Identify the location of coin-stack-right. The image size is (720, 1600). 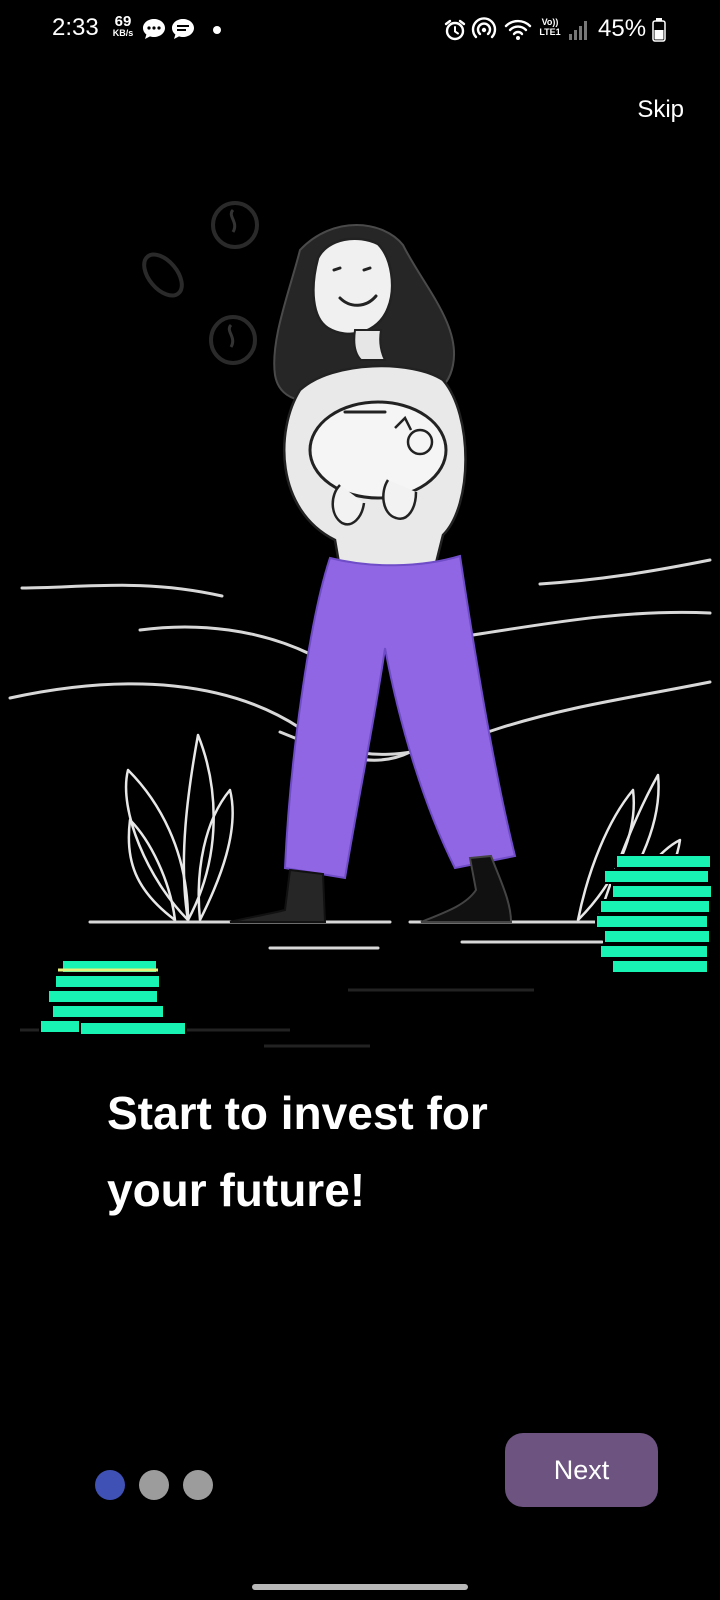
(654, 914).